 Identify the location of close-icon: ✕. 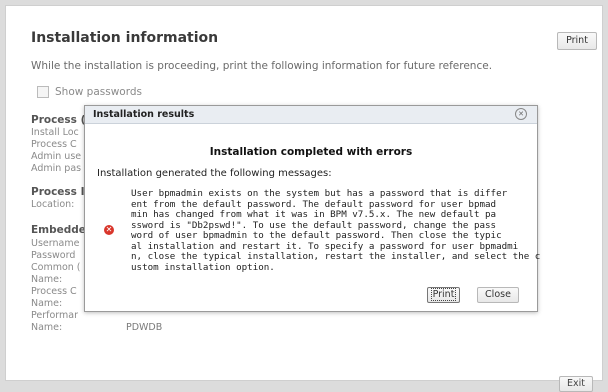
(521, 114).